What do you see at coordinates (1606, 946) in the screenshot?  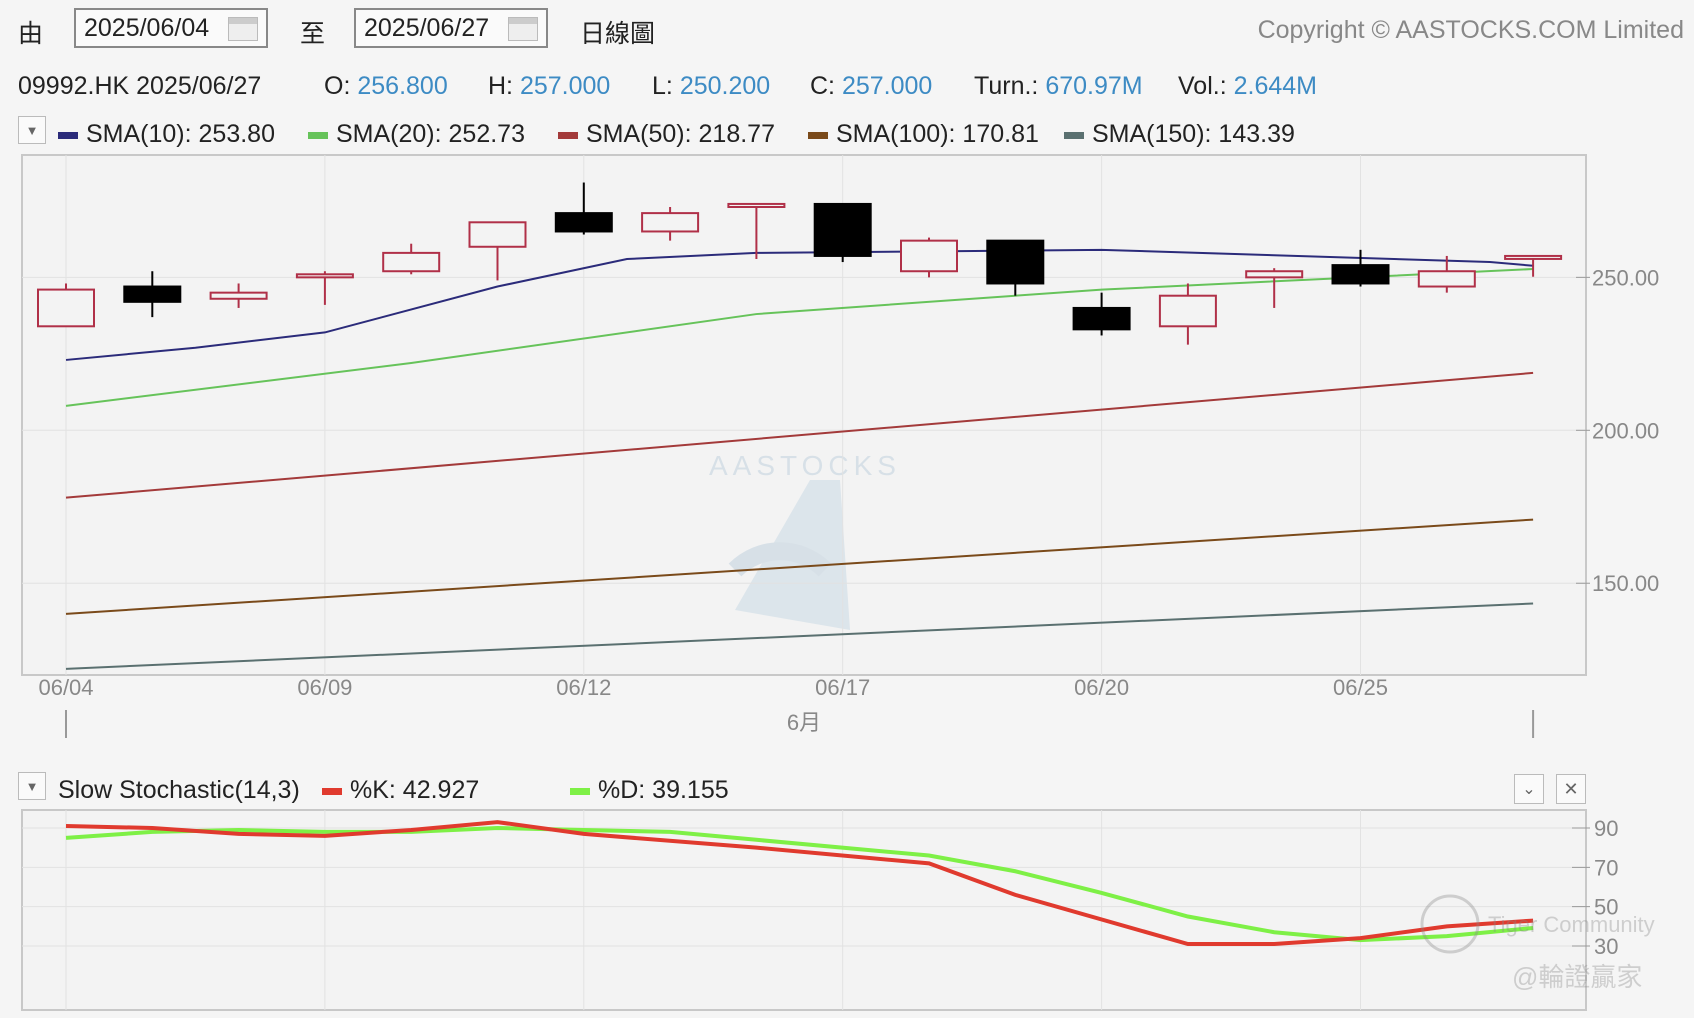 I see `y-tick-label: 30` at bounding box center [1606, 946].